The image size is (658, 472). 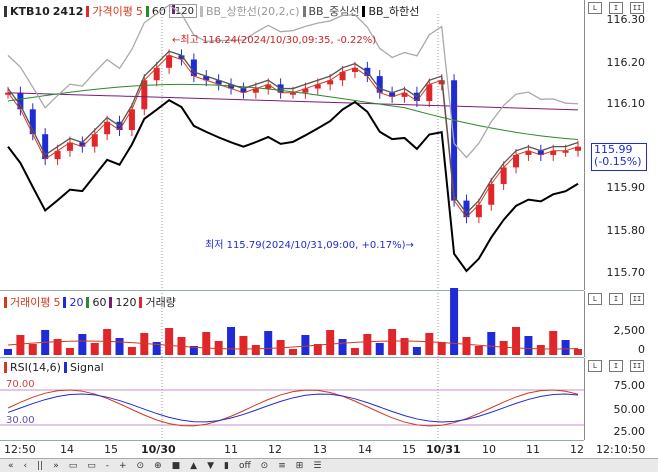 I want to click on high-annotation: ←최고 116.24(2024/10/30,09:35, -0.22%), so click(x=274, y=40).